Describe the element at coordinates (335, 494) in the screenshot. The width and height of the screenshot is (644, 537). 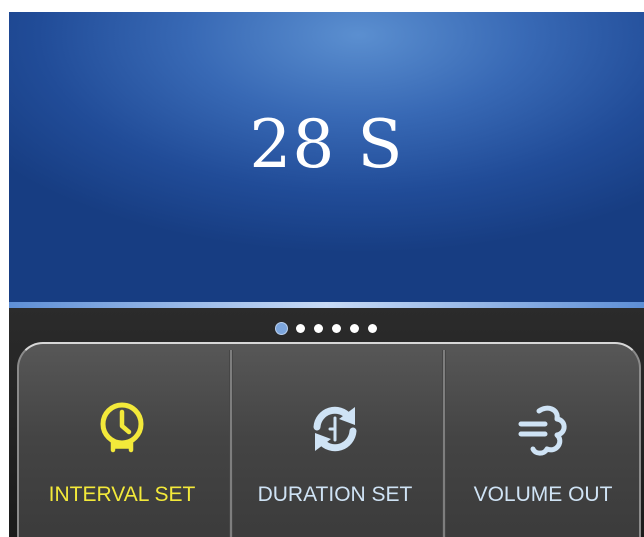
I see `duration-set-label: DURATION SET` at that location.